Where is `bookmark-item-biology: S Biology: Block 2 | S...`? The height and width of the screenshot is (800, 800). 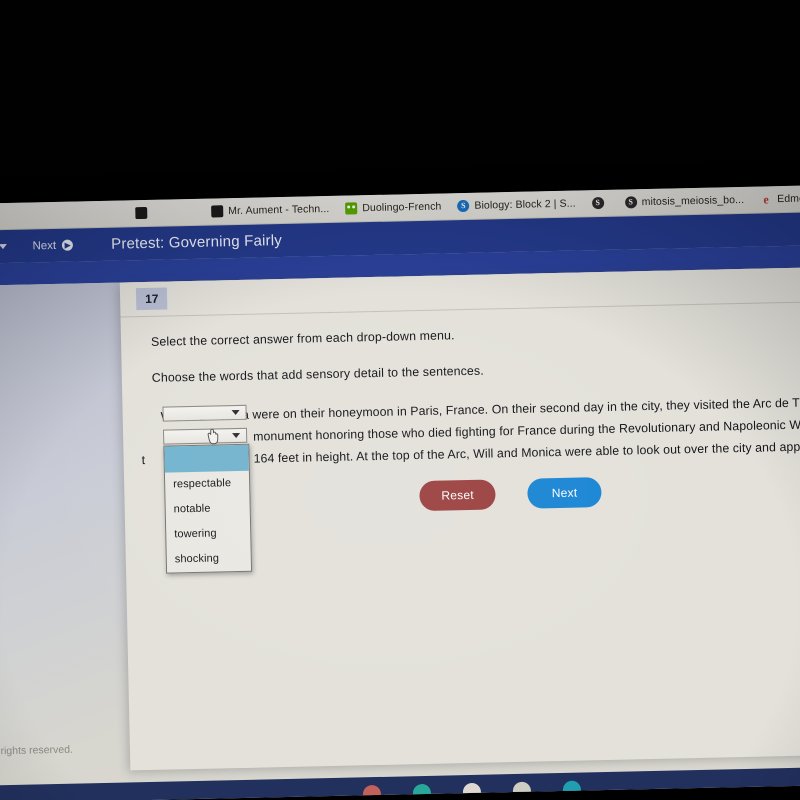
bookmark-item-biology: S Biology: Block 2 | S... is located at coordinates (516, 205).